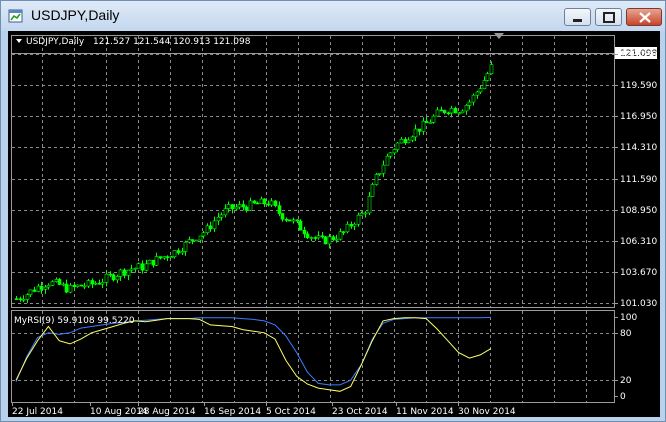 Image resolution: width=666 pixels, height=422 pixels. What do you see at coordinates (625, 357) in the screenshot?
I see `indicator-axis: 100 80 20 0` at bounding box center [625, 357].